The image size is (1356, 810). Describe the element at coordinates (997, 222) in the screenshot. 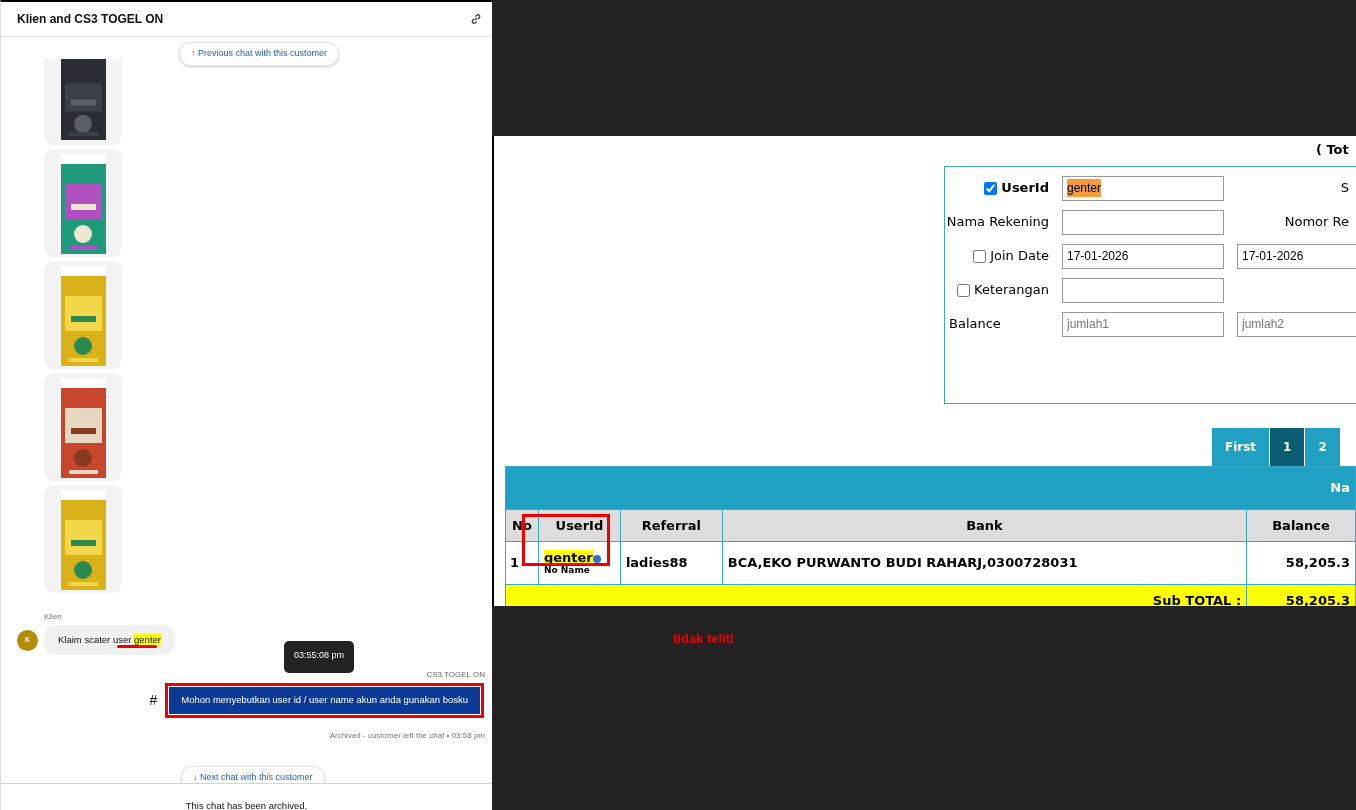

I see `field-label: Nama Rekening` at that location.